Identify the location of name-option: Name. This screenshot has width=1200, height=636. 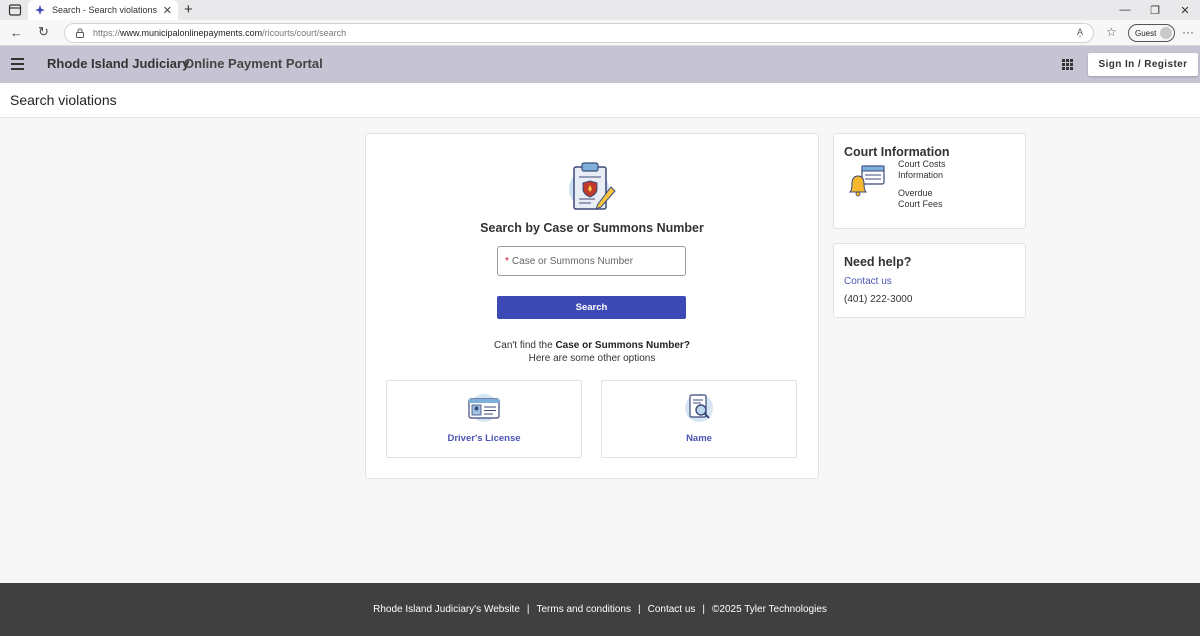
(699, 419).